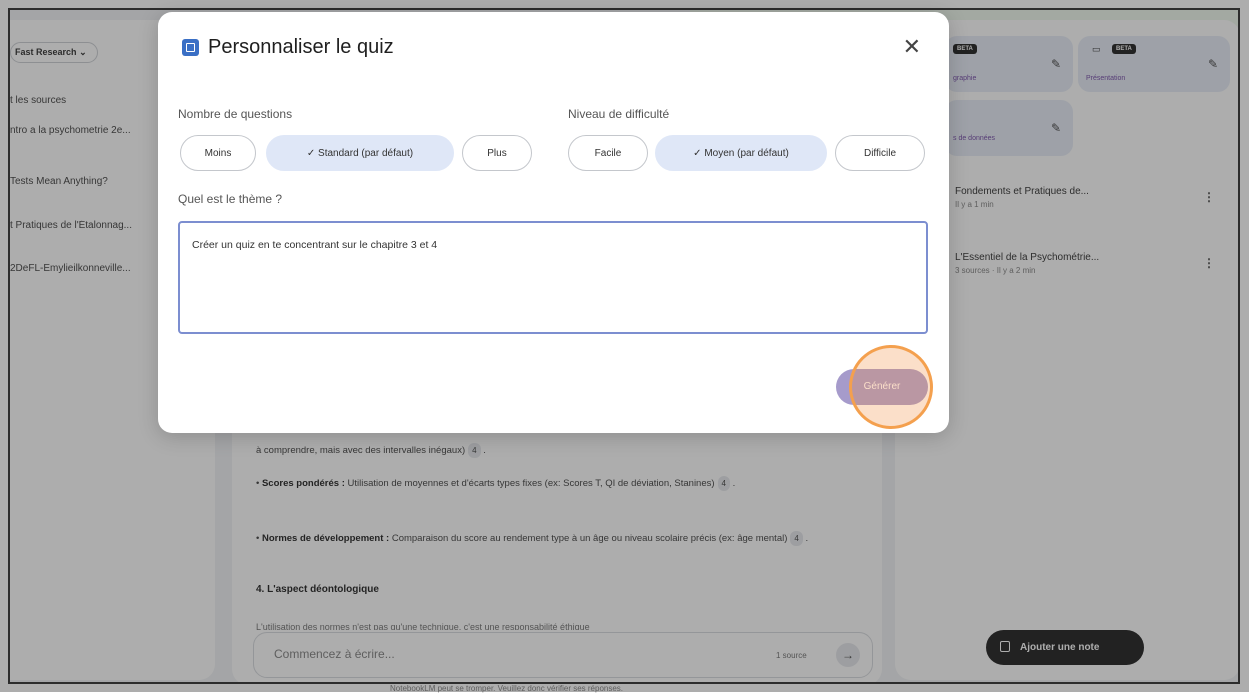 This screenshot has width=1249, height=693. Describe the element at coordinates (497, 153) in the screenshot. I see `option-more: Plus` at that location.